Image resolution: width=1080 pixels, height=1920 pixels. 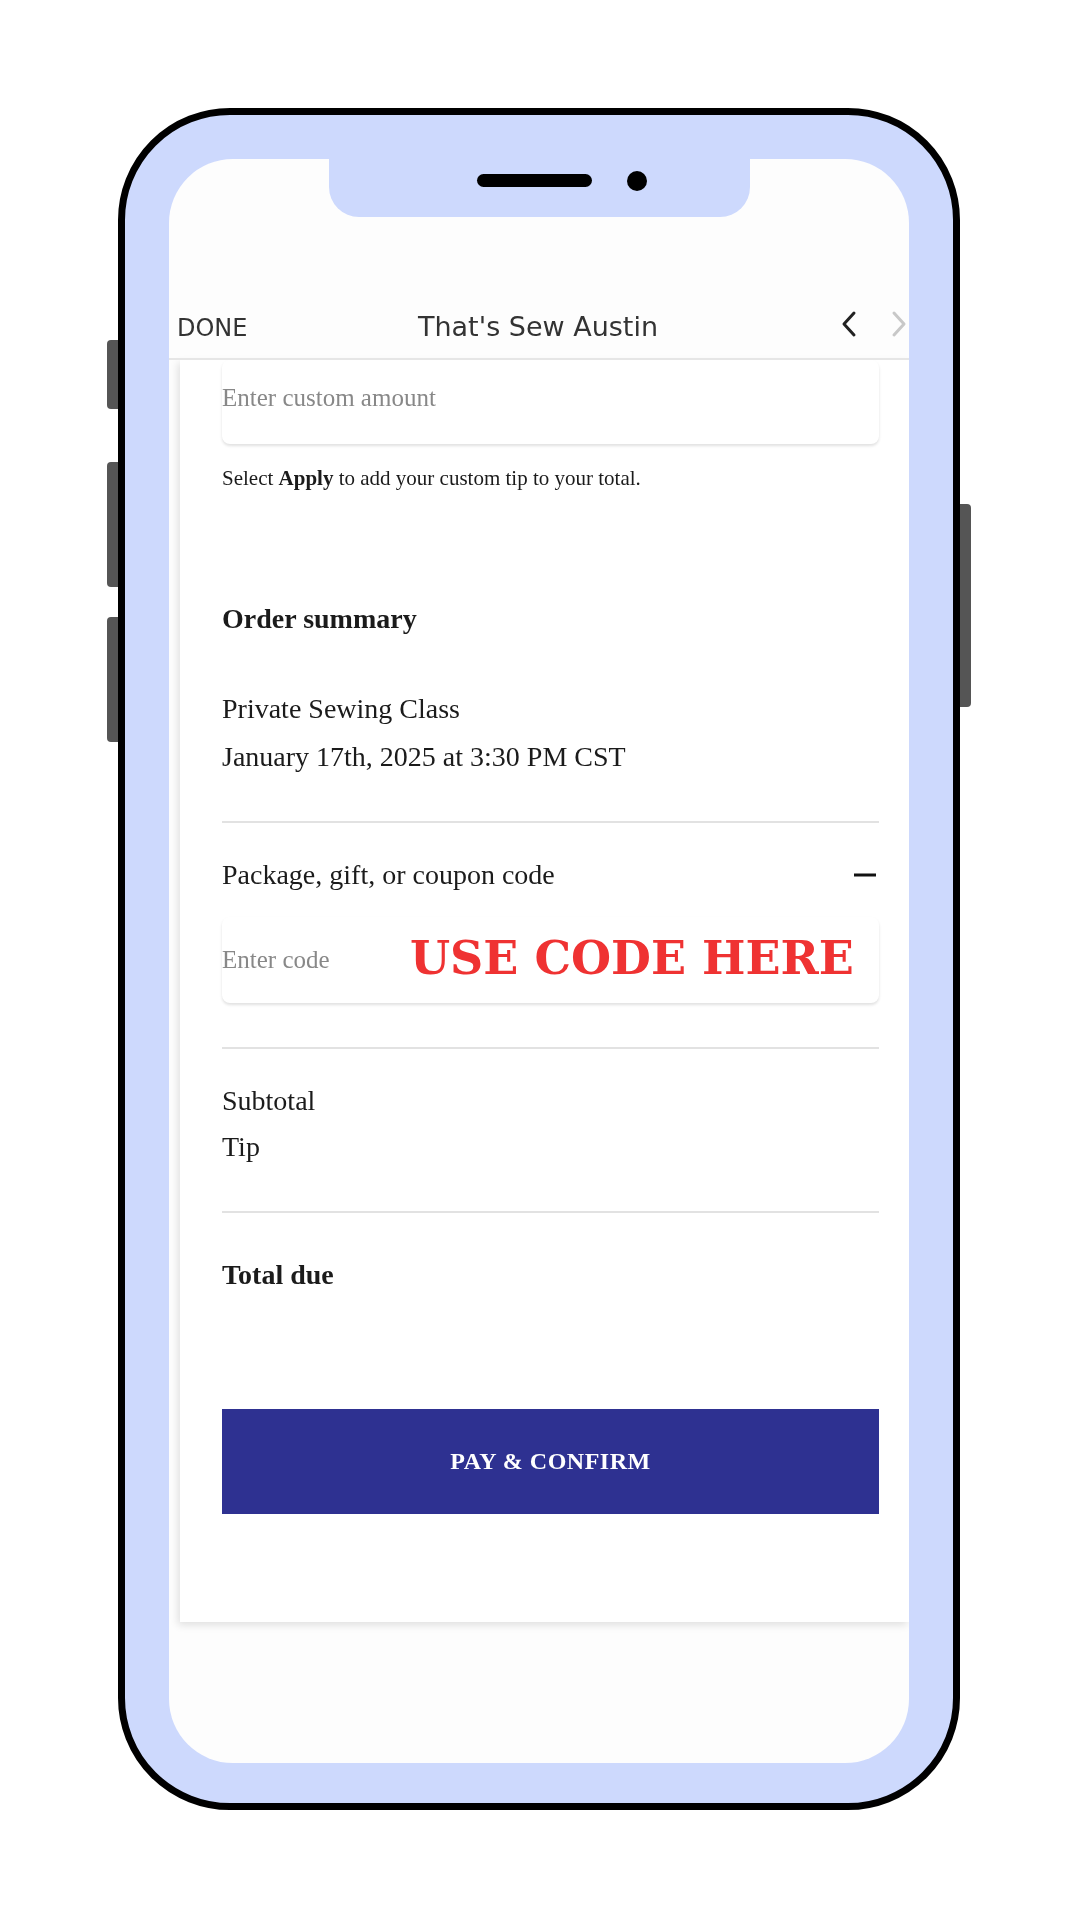 I want to click on custom-amount-field: Enter custom amount, so click(x=550, y=402).